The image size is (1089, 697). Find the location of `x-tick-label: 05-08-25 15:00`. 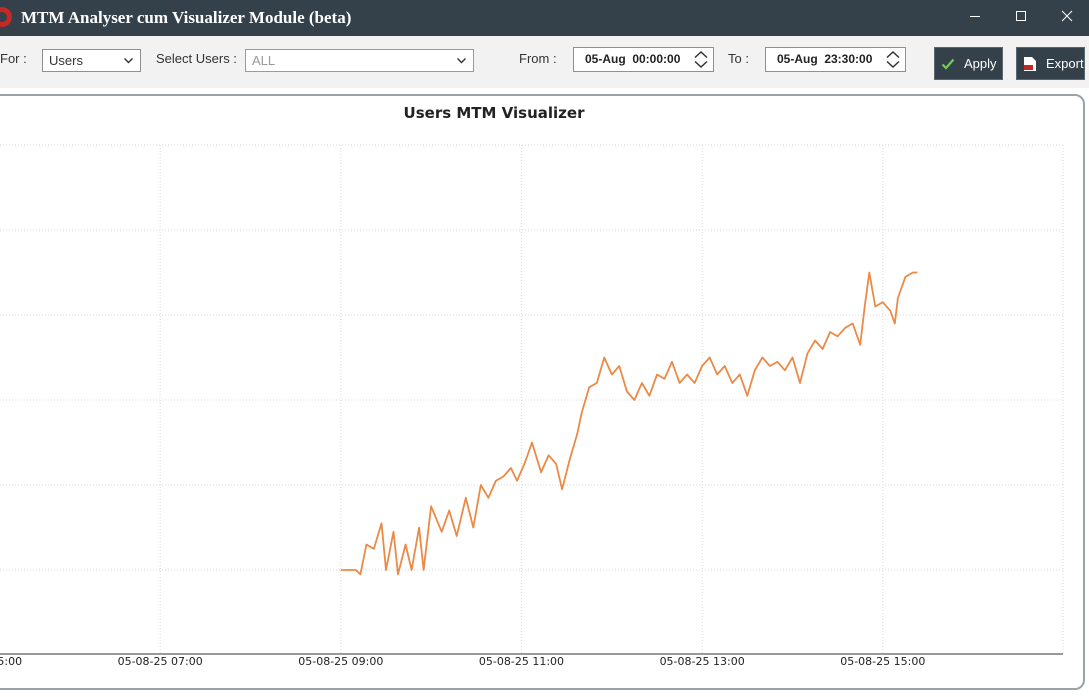

x-tick-label: 05-08-25 15:00 is located at coordinates (882, 661).